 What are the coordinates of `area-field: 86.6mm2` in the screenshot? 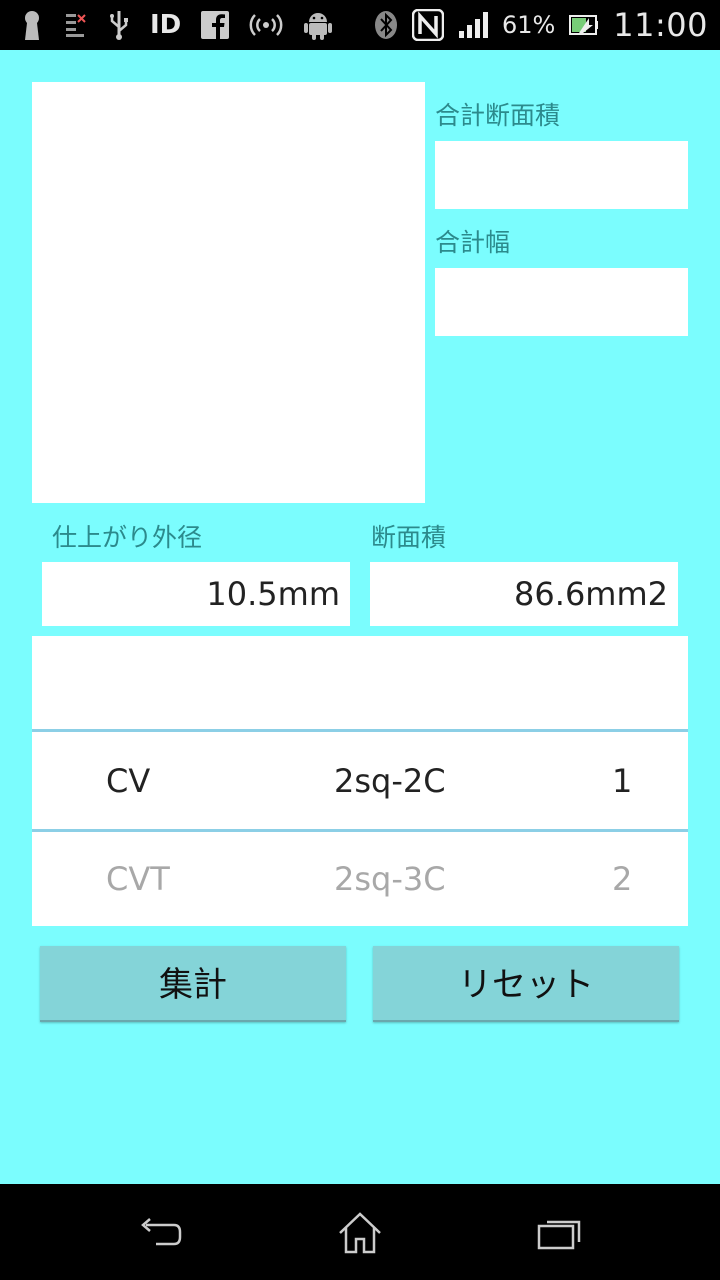 It's located at (524, 594).